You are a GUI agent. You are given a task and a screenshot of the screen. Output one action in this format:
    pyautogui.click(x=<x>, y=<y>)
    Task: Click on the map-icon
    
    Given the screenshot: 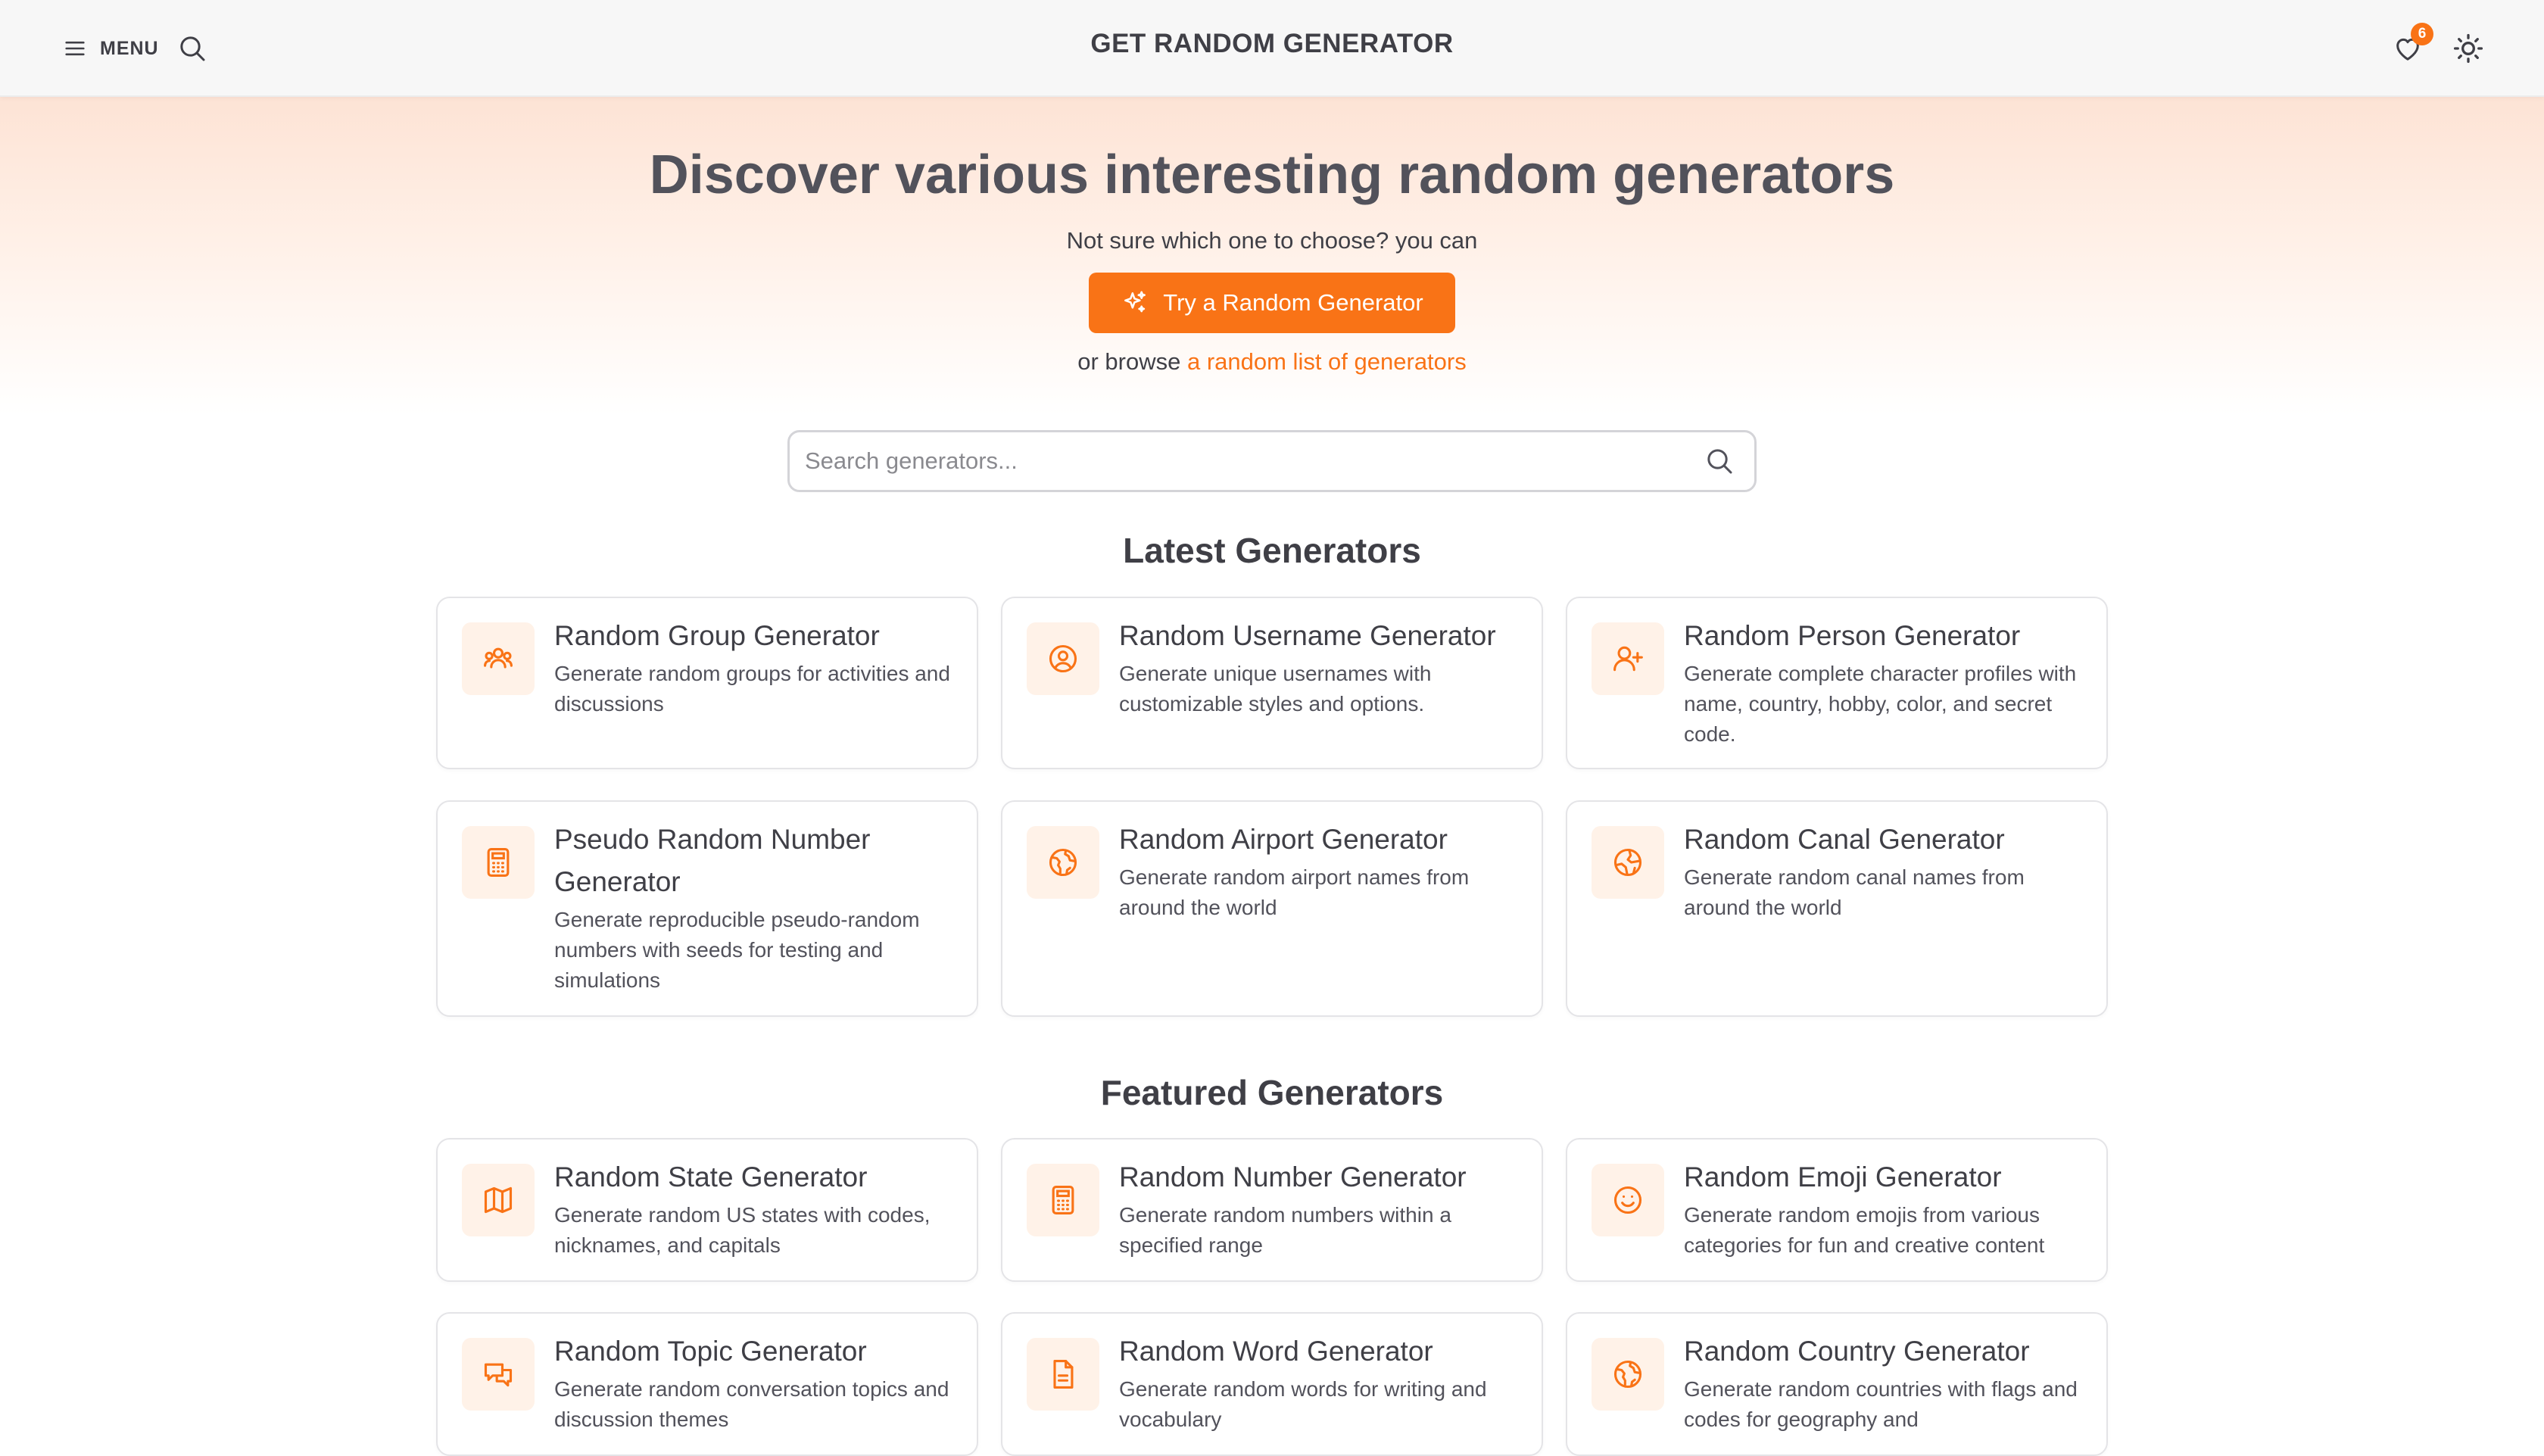 What is the action you would take?
    pyautogui.click(x=498, y=1200)
    